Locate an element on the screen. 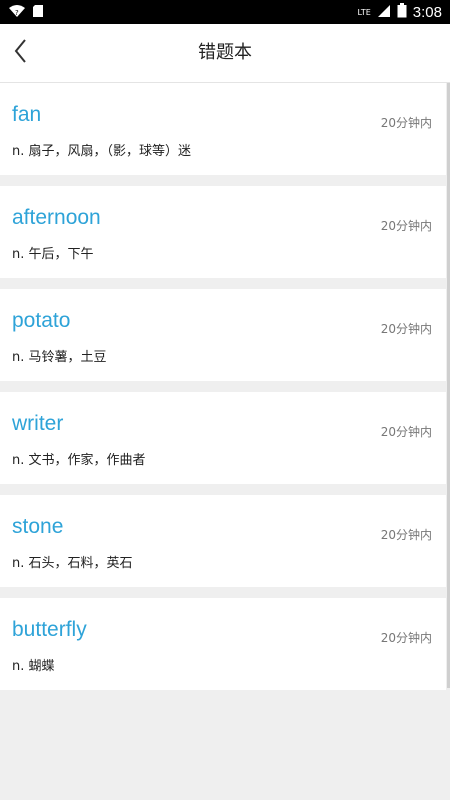 This screenshot has height=800, width=450. word-text: writer is located at coordinates (38, 423).